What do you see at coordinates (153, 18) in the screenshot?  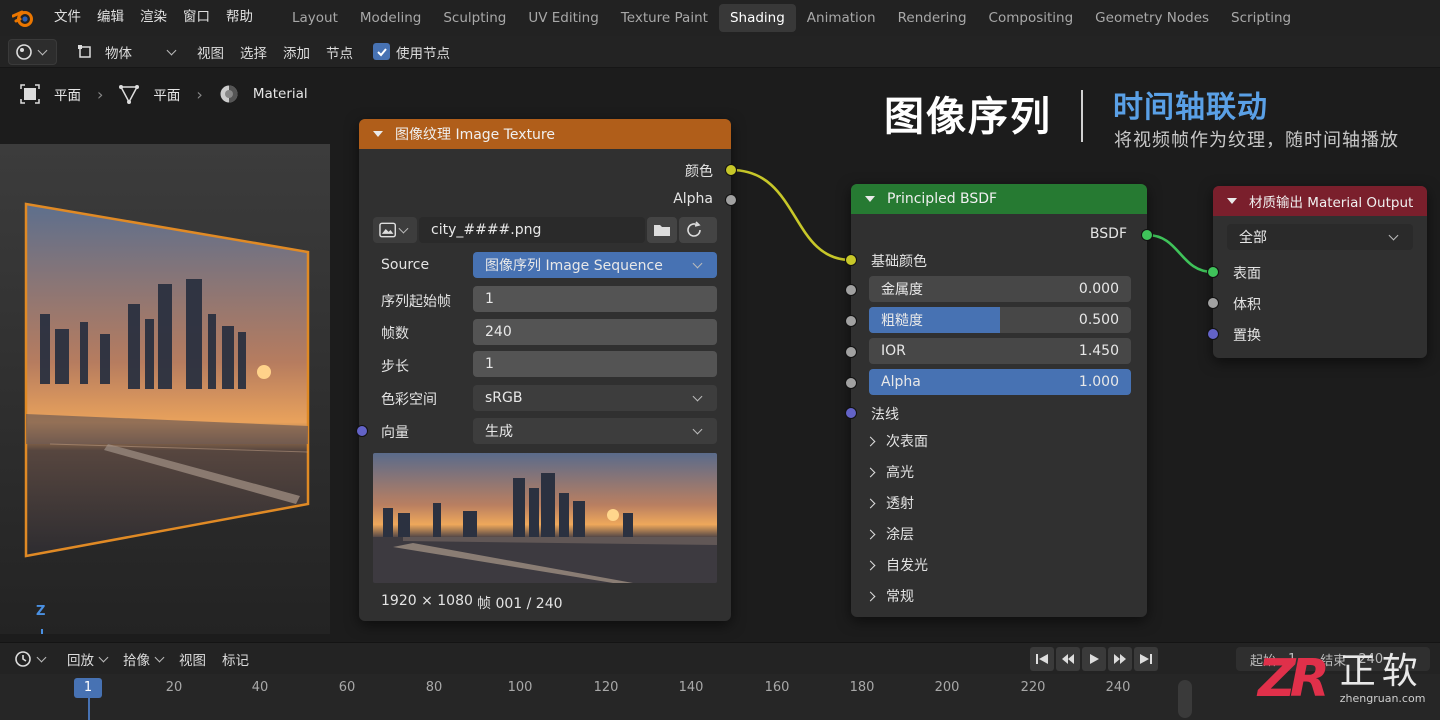 I see `menu-render: 渲染` at bounding box center [153, 18].